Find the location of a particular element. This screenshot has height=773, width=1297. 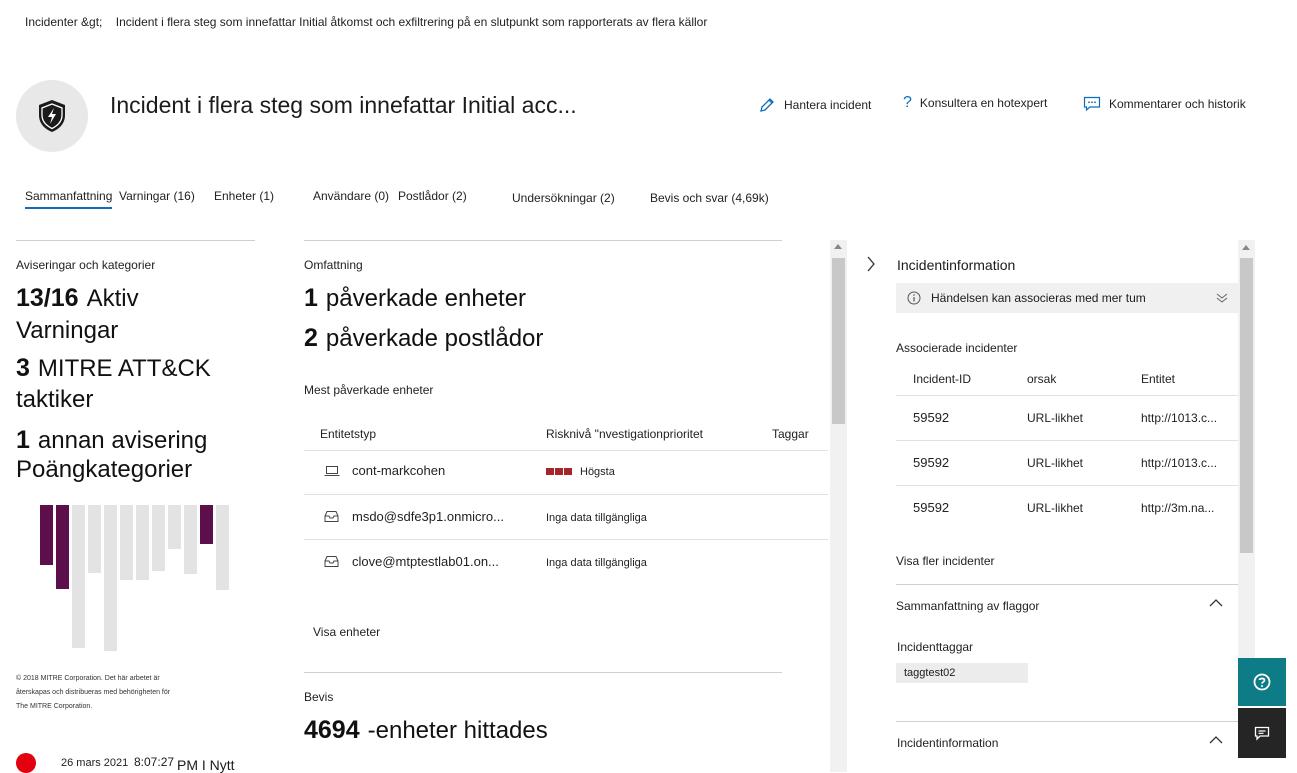

consult-expert-label: Konsultera en hotexpert is located at coordinates (983, 103).